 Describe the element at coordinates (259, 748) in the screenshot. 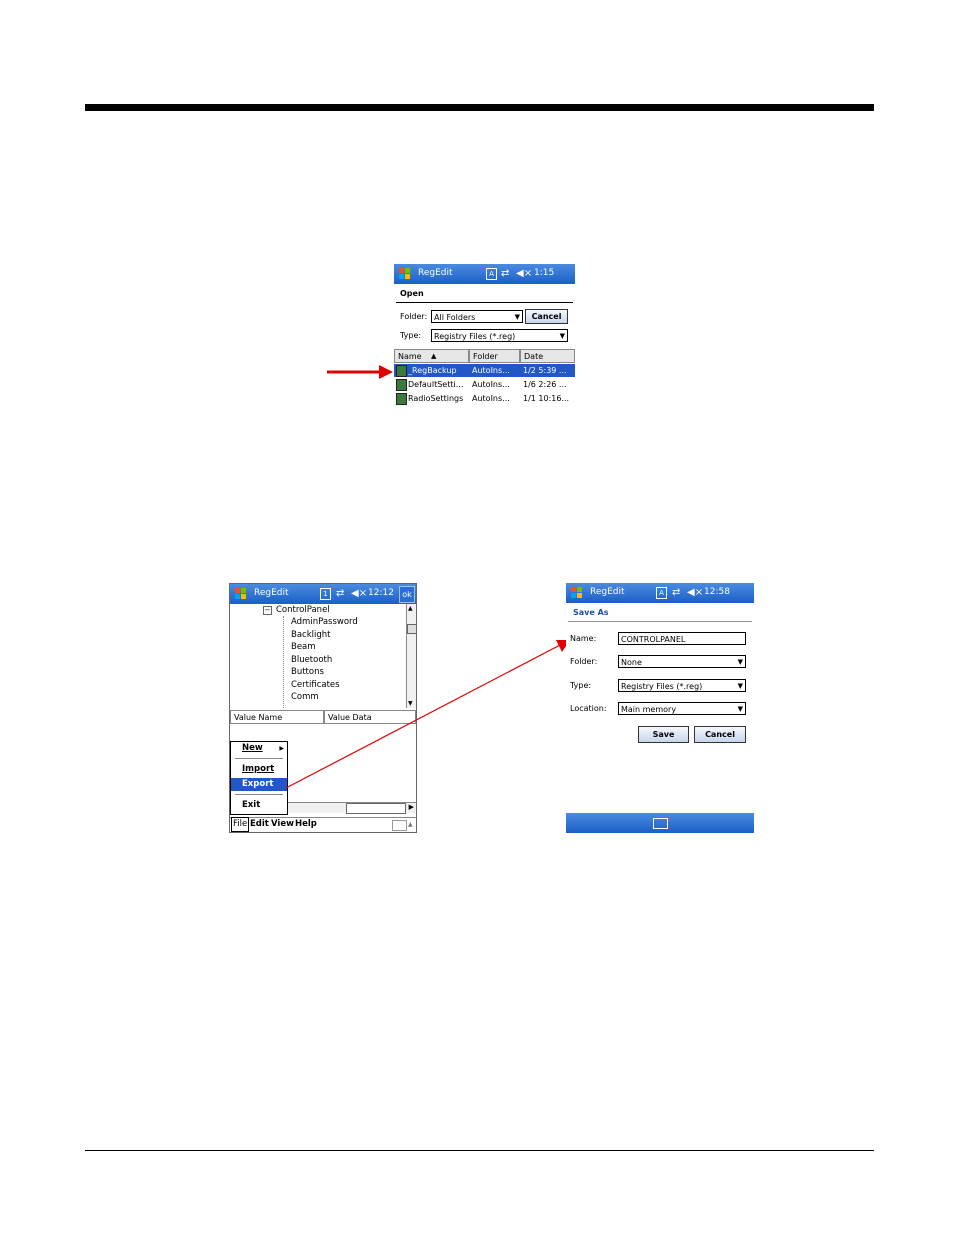

I see `menu-item-new: New ▶` at that location.